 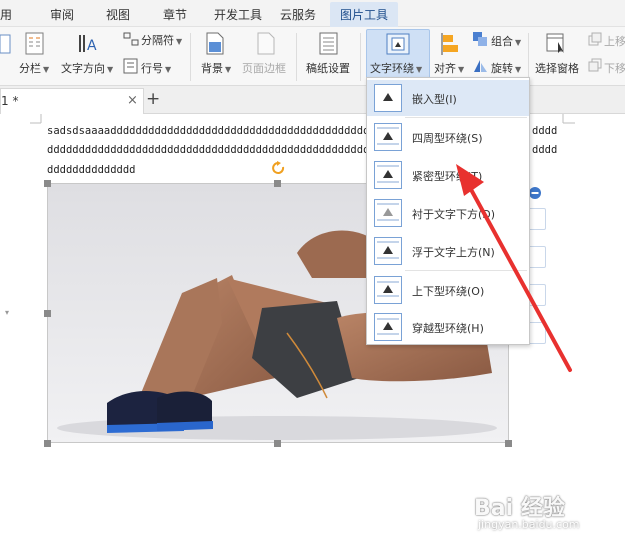 What do you see at coordinates (298, 14) in the screenshot?
I see `menu-tab-cloud: 云服务` at bounding box center [298, 14].